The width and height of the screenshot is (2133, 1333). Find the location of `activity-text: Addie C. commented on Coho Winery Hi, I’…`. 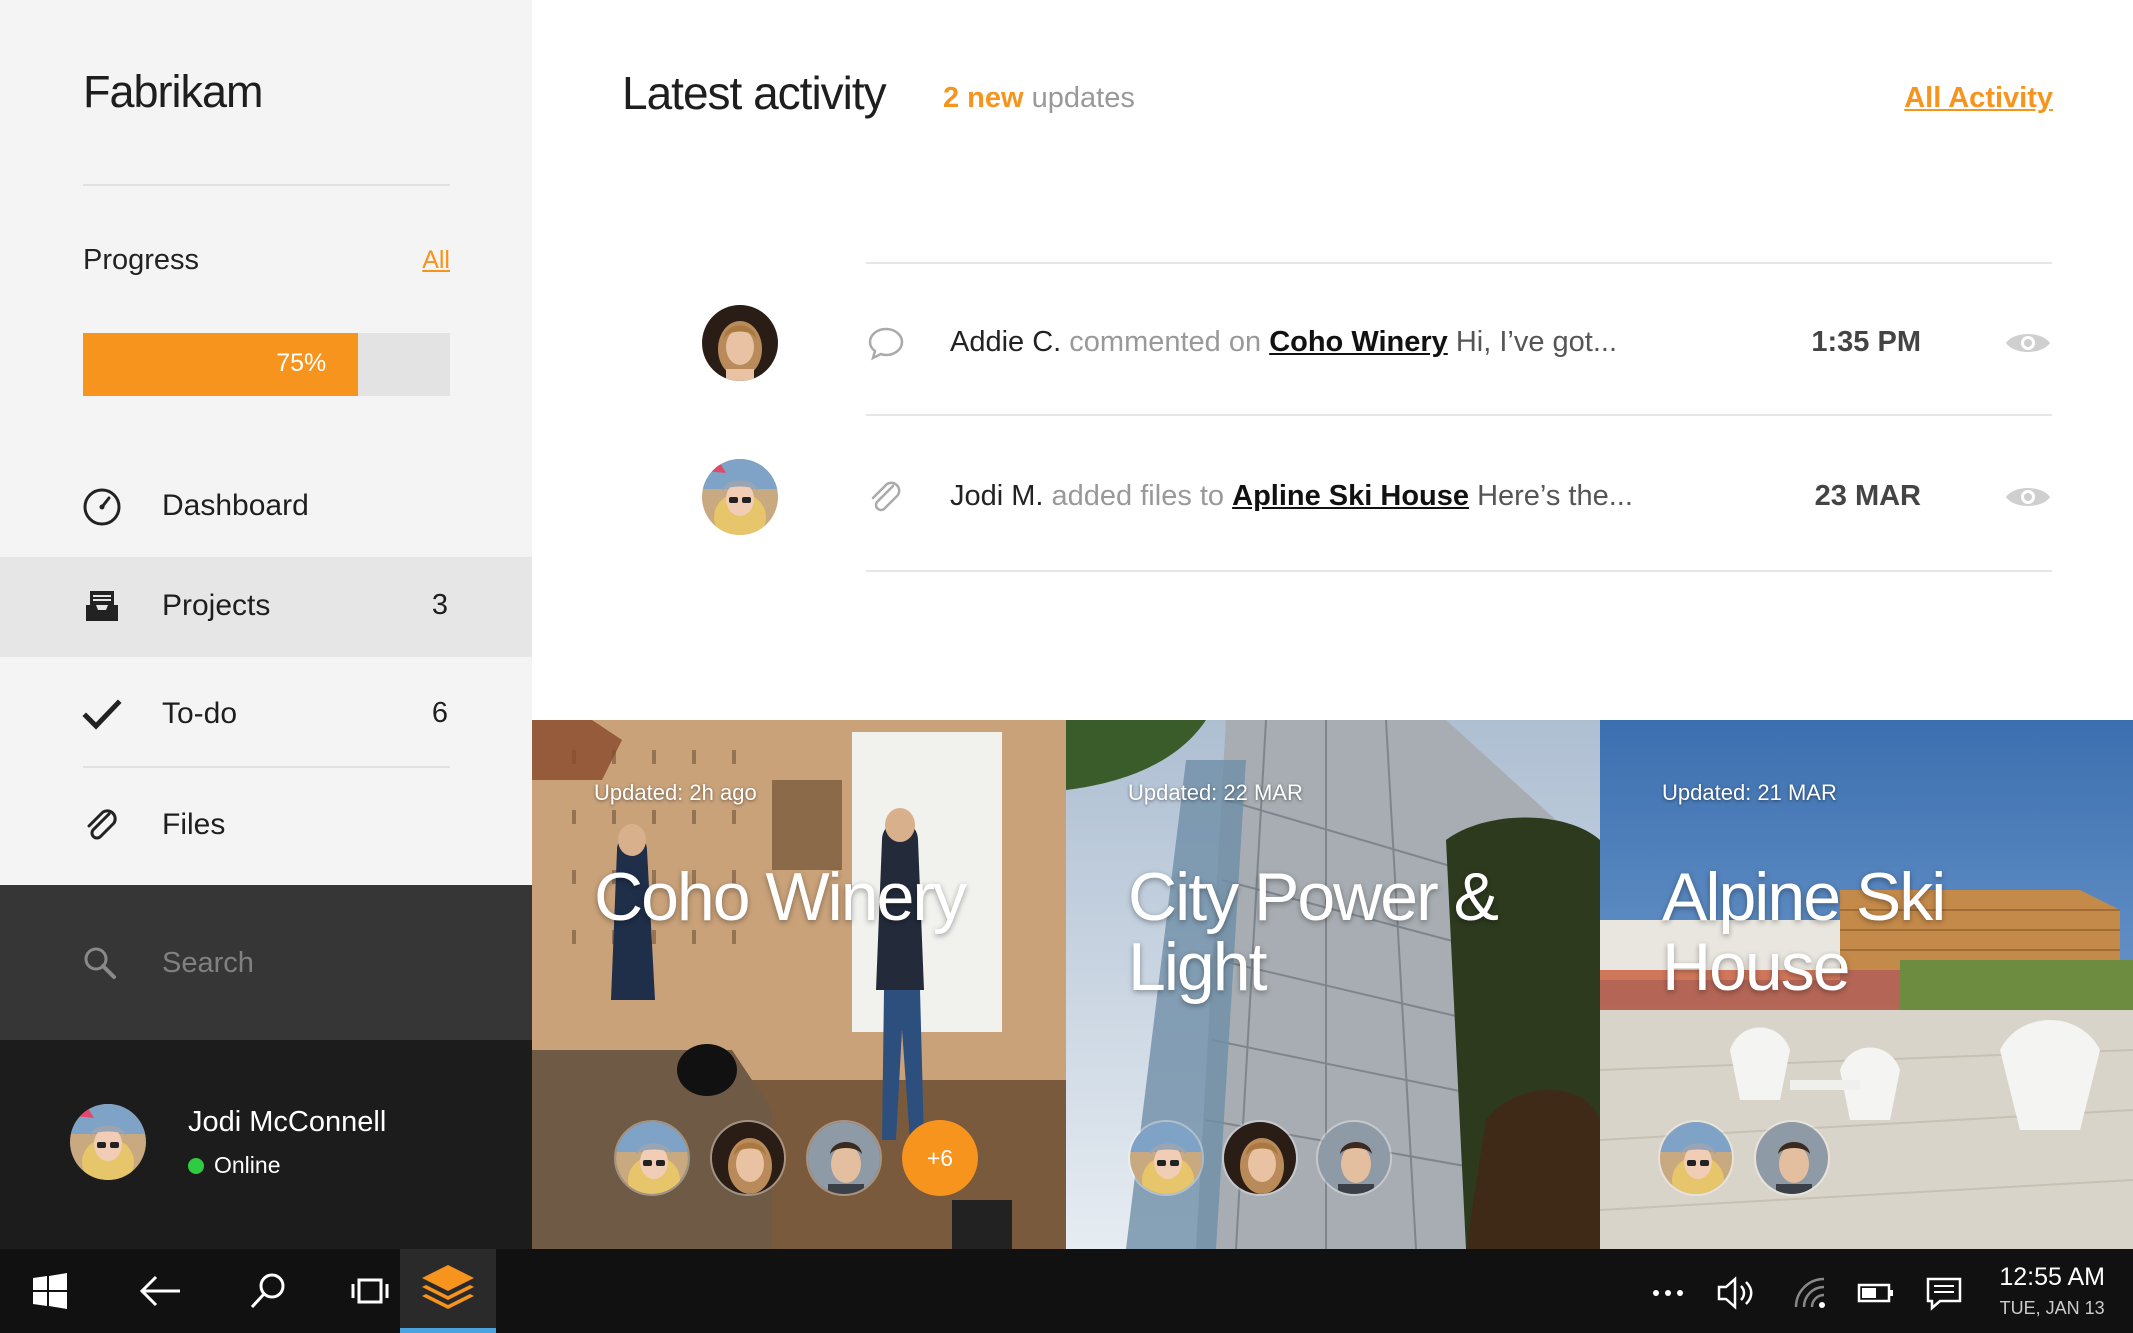

activity-text: Addie C. commented on Coho Winery Hi, I’… is located at coordinates (1283, 342).